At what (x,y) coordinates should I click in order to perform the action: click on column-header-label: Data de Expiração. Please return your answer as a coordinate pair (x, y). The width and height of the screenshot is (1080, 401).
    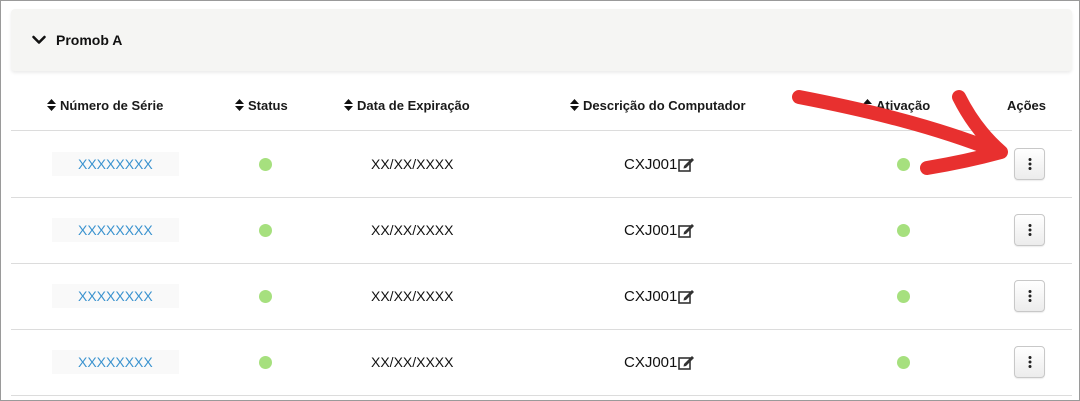
    Looking at the image, I should click on (413, 105).